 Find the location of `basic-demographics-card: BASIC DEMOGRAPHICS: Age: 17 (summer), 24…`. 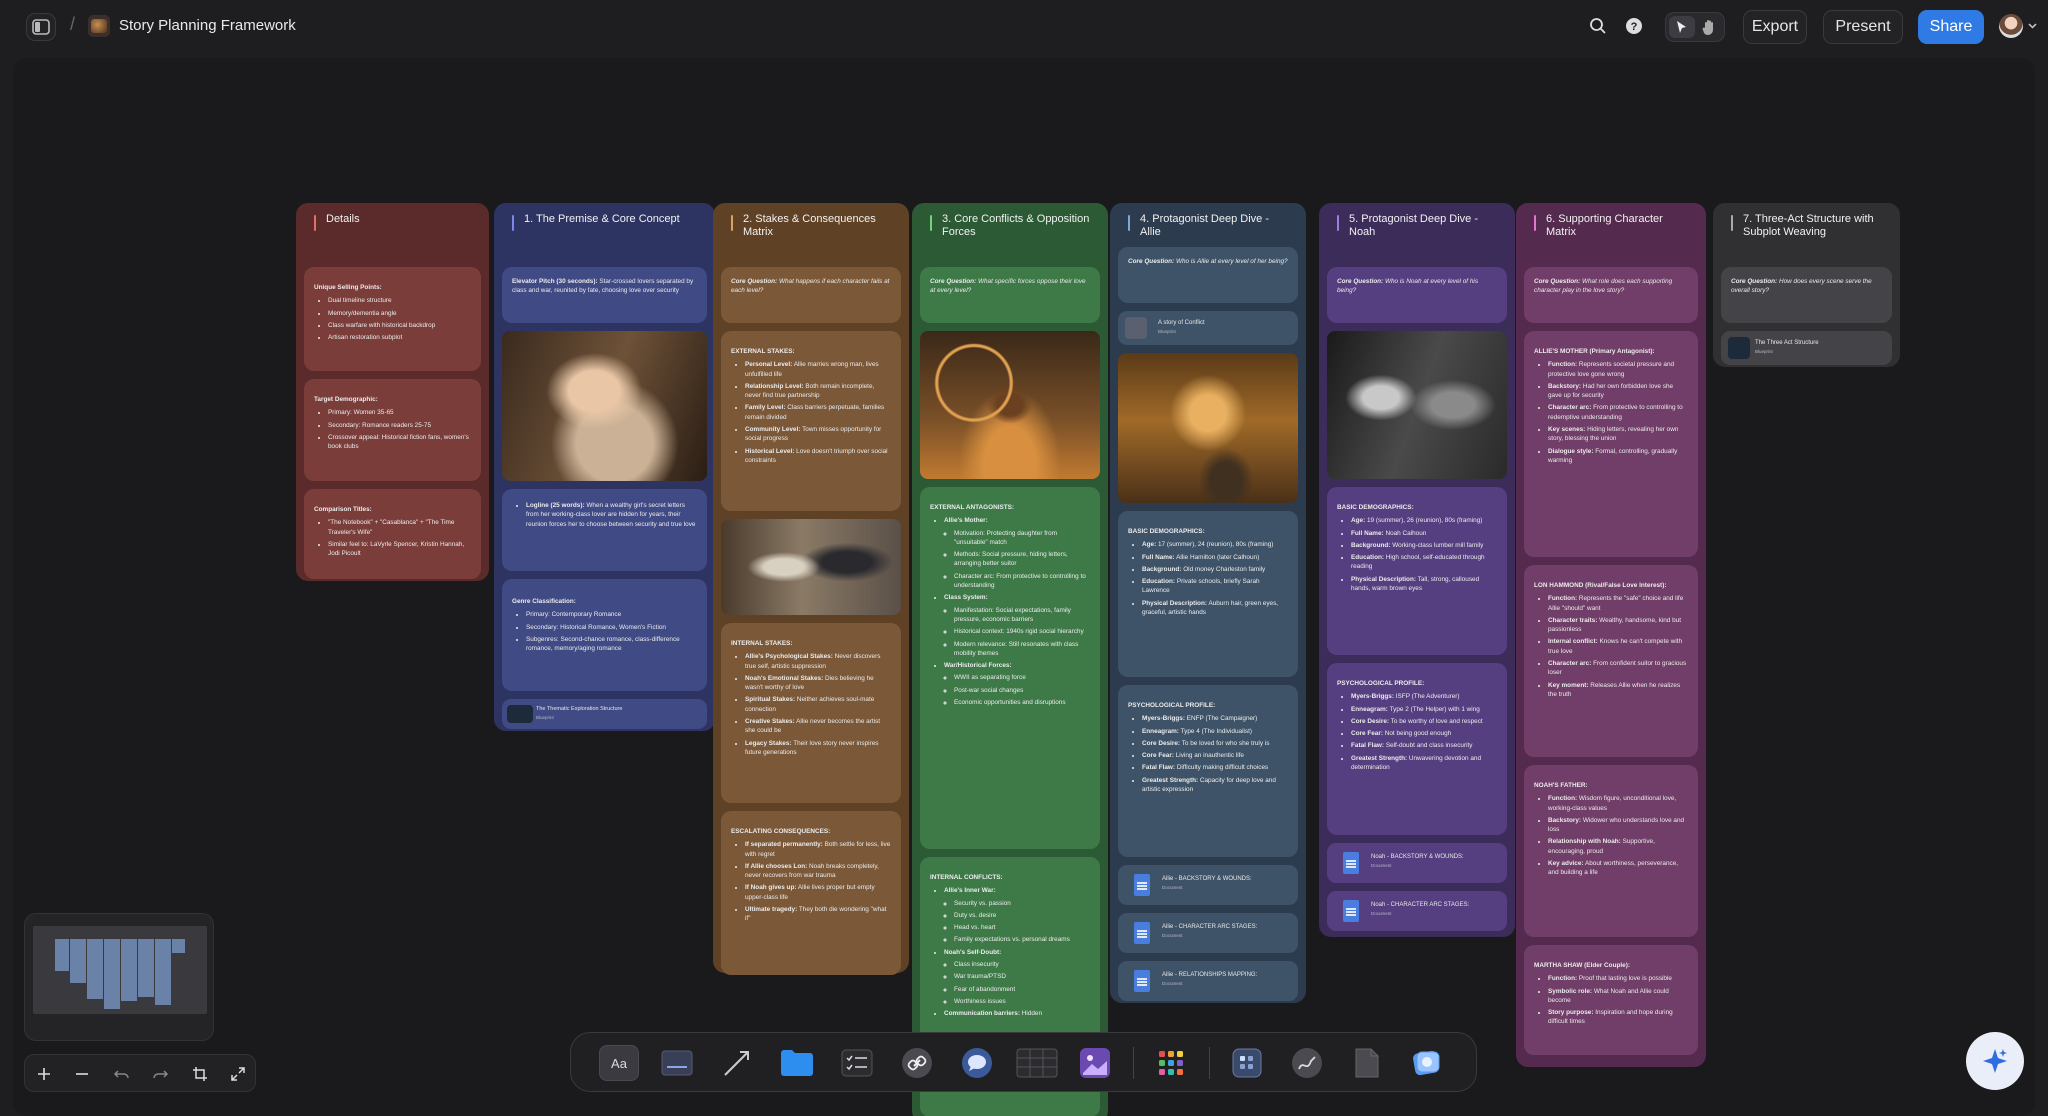

basic-demographics-card: BASIC DEMOGRAPHICS: Age: 17 (summer), 24… is located at coordinates (1208, 594).